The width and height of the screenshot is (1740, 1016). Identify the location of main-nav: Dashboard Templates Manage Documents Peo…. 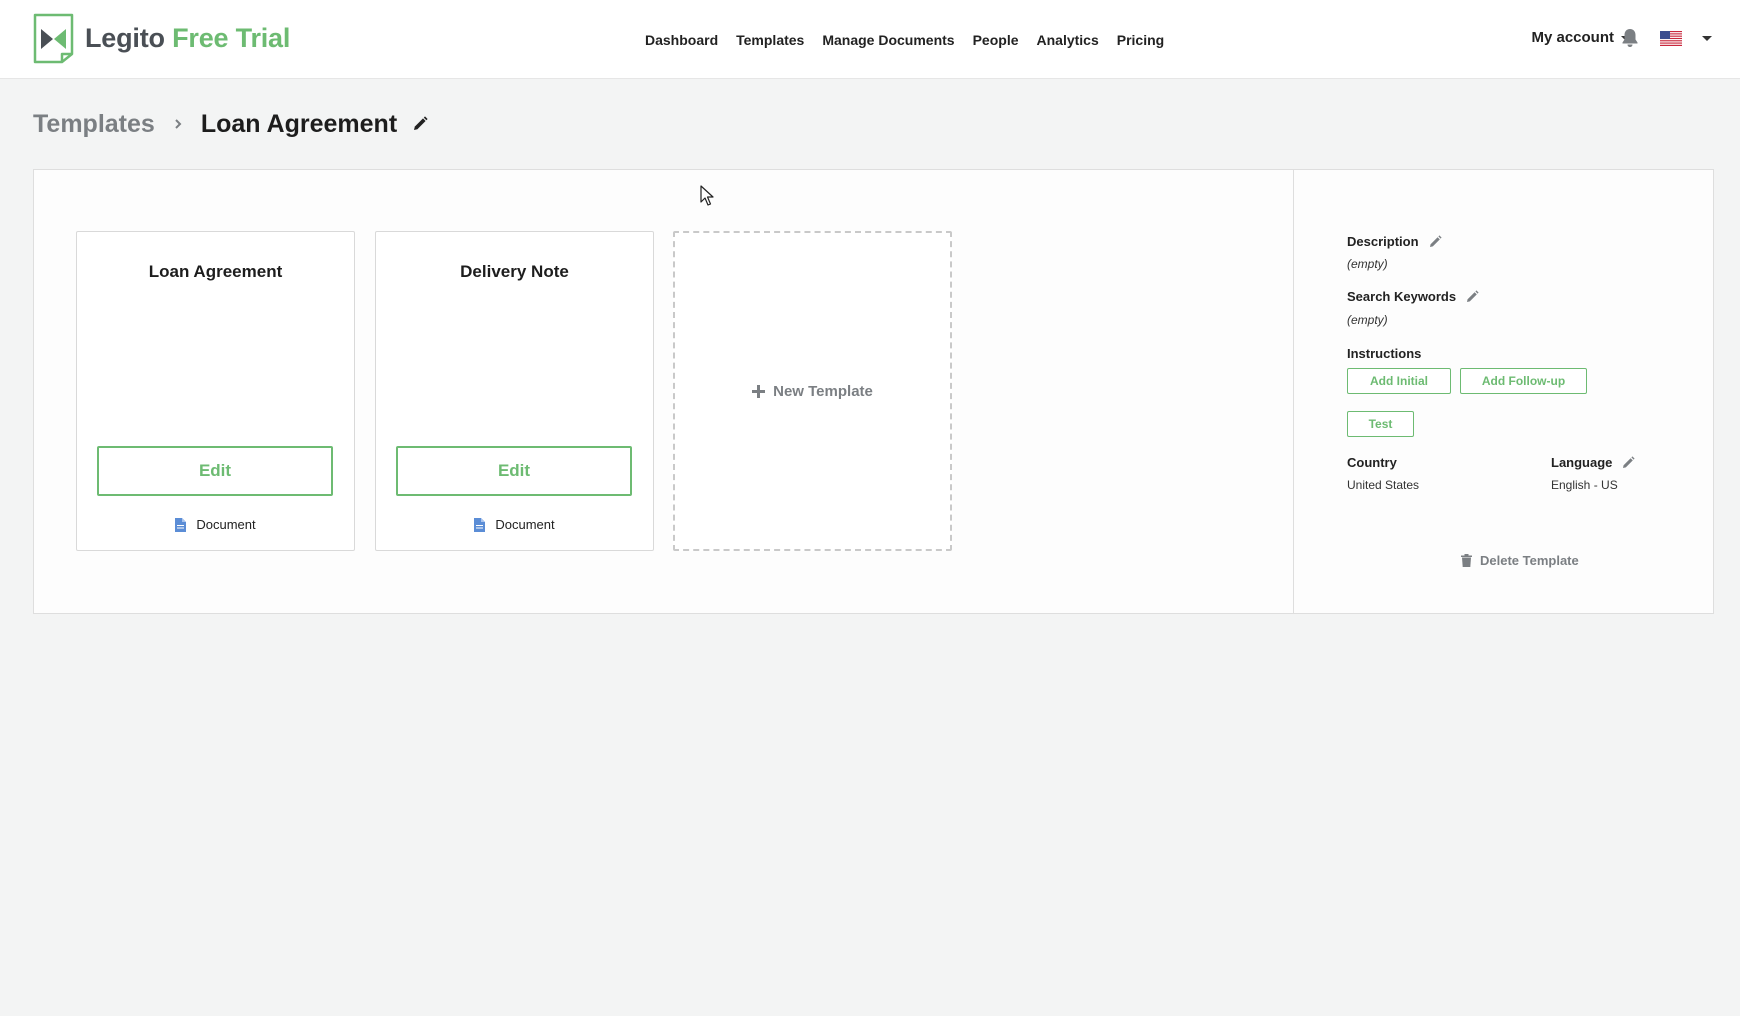
(913, 39).